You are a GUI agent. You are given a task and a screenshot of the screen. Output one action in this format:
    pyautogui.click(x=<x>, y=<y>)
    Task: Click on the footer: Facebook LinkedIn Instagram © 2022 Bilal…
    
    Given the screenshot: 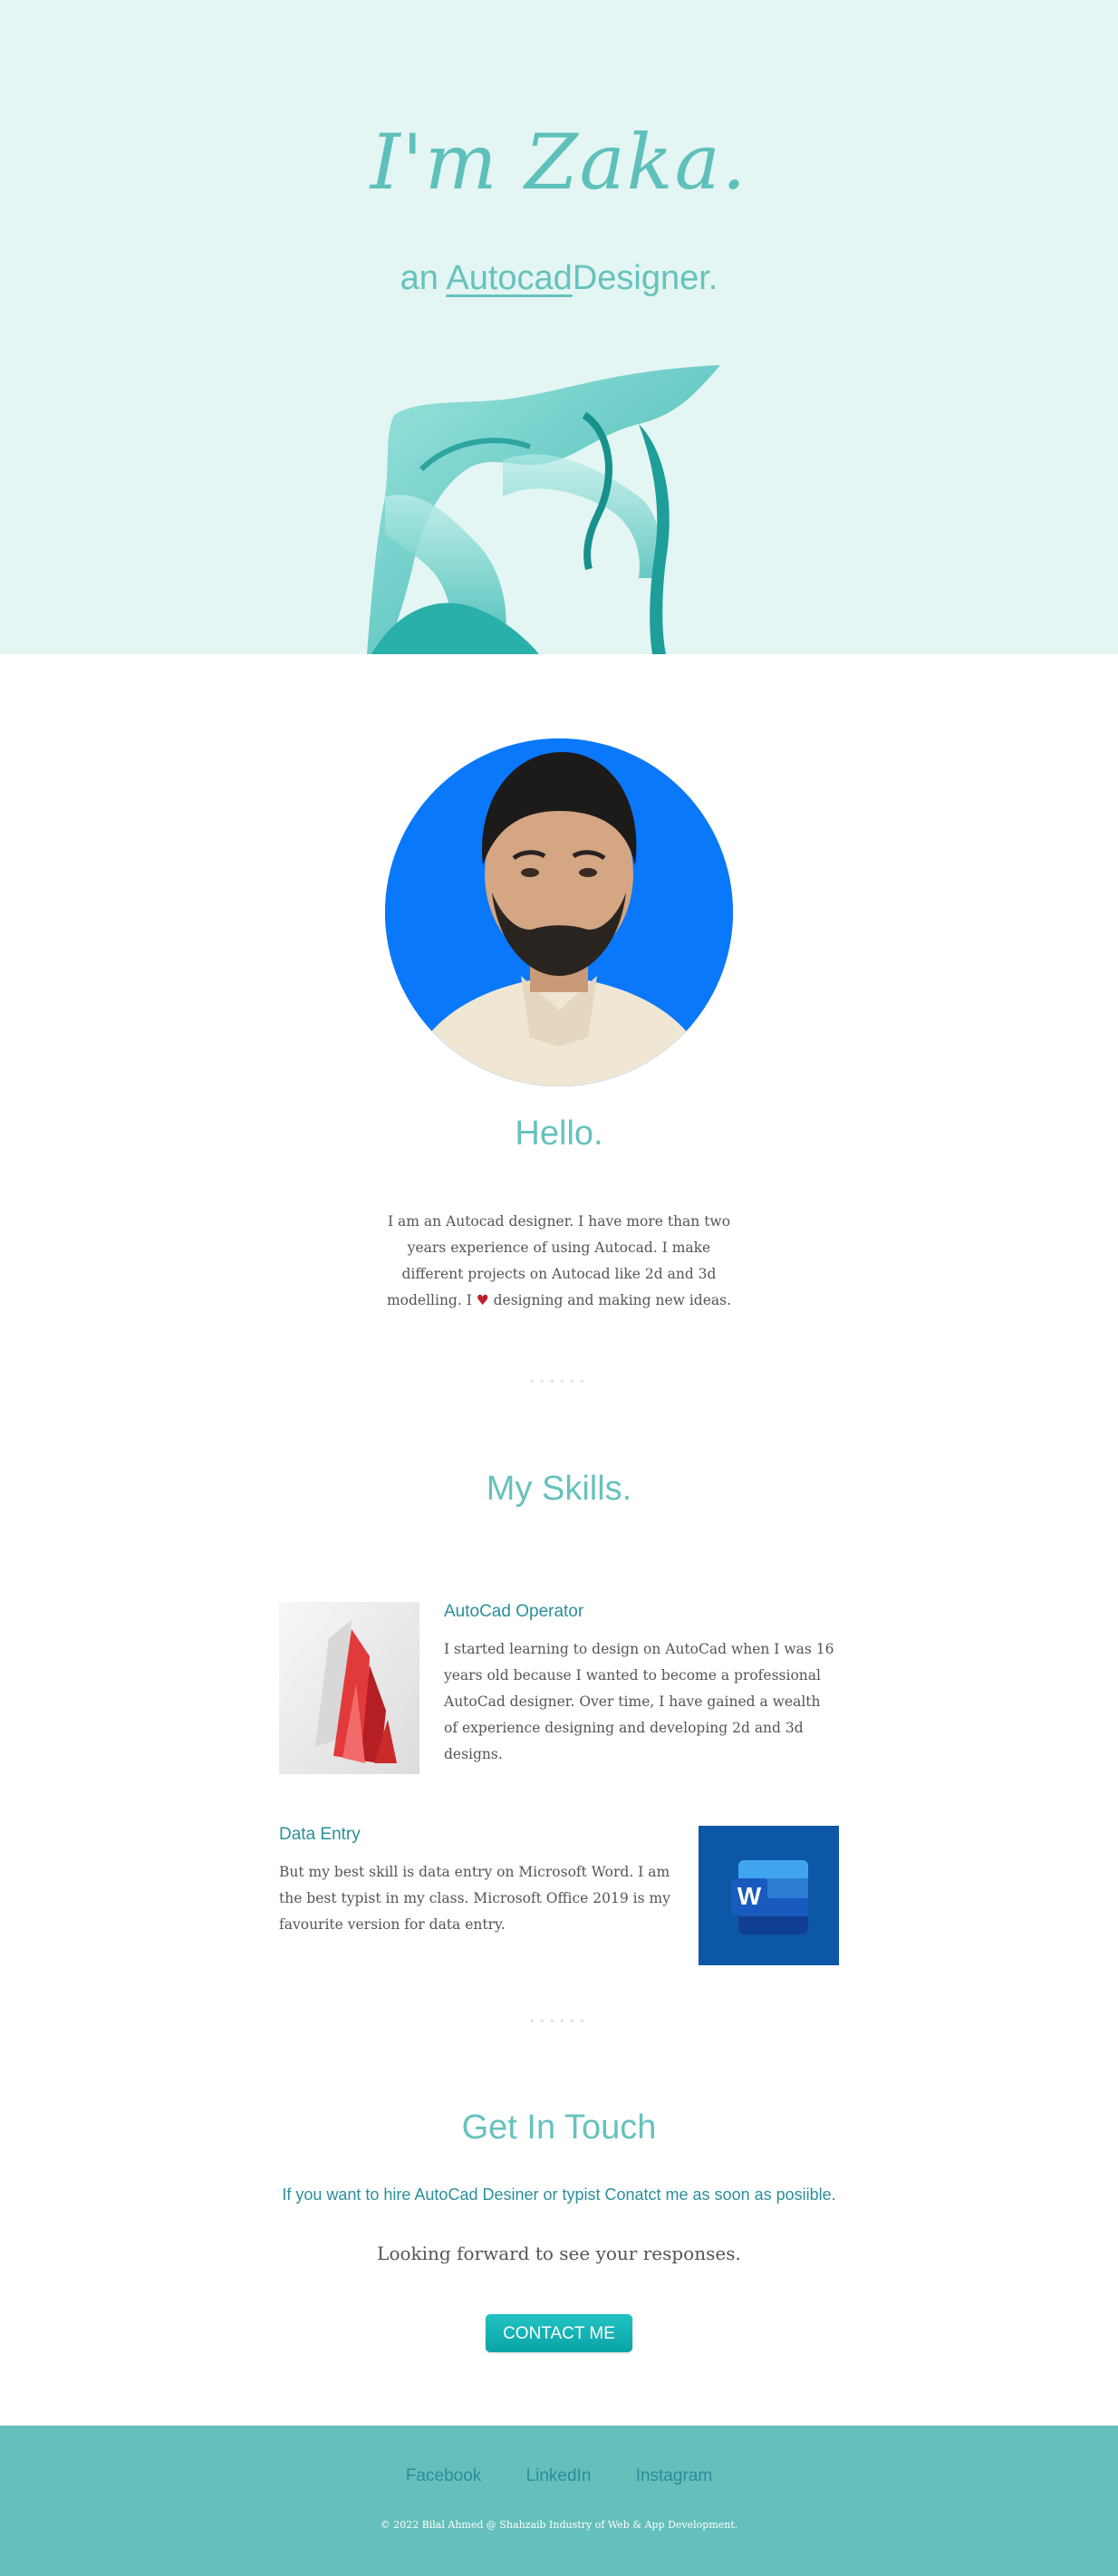 What is the action you would take?
    pyautogui.click(x=559, y=2501)
    